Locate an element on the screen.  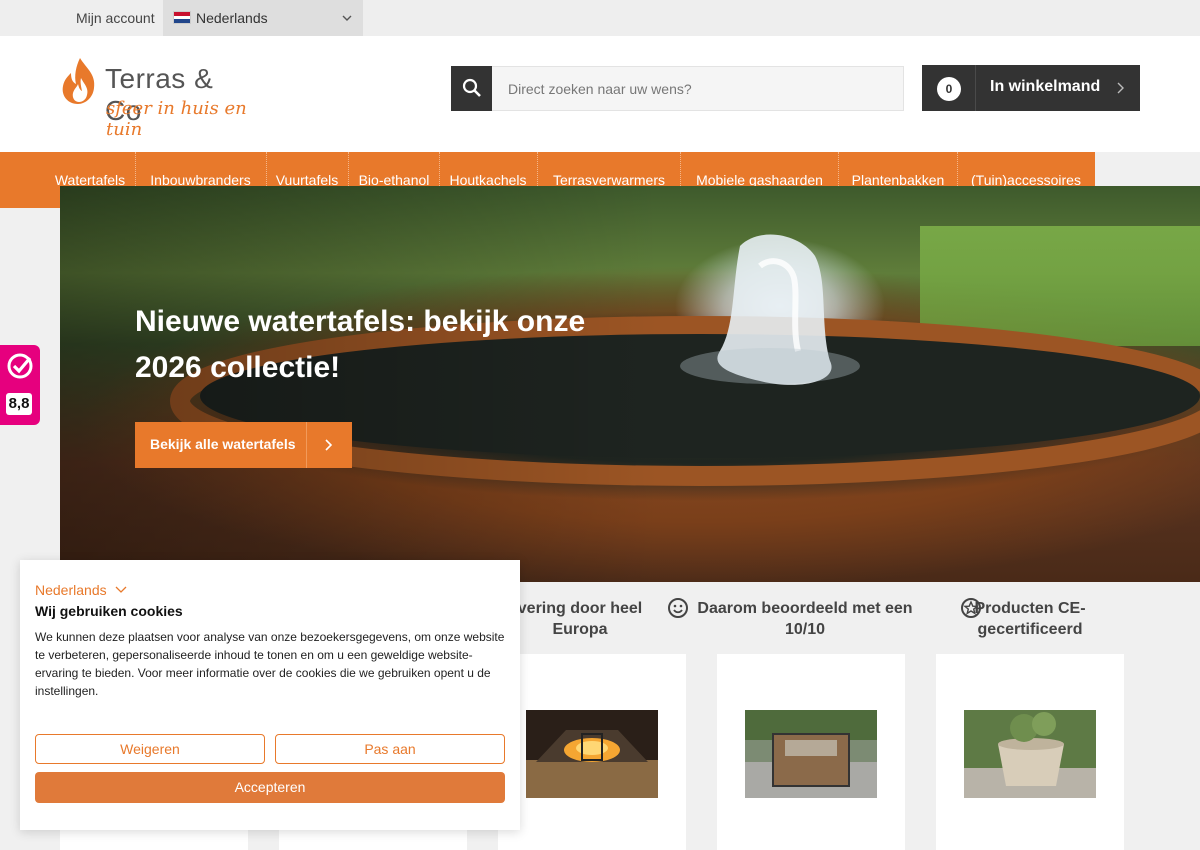
hero-cta-divider is located at coordinates (306, 445).